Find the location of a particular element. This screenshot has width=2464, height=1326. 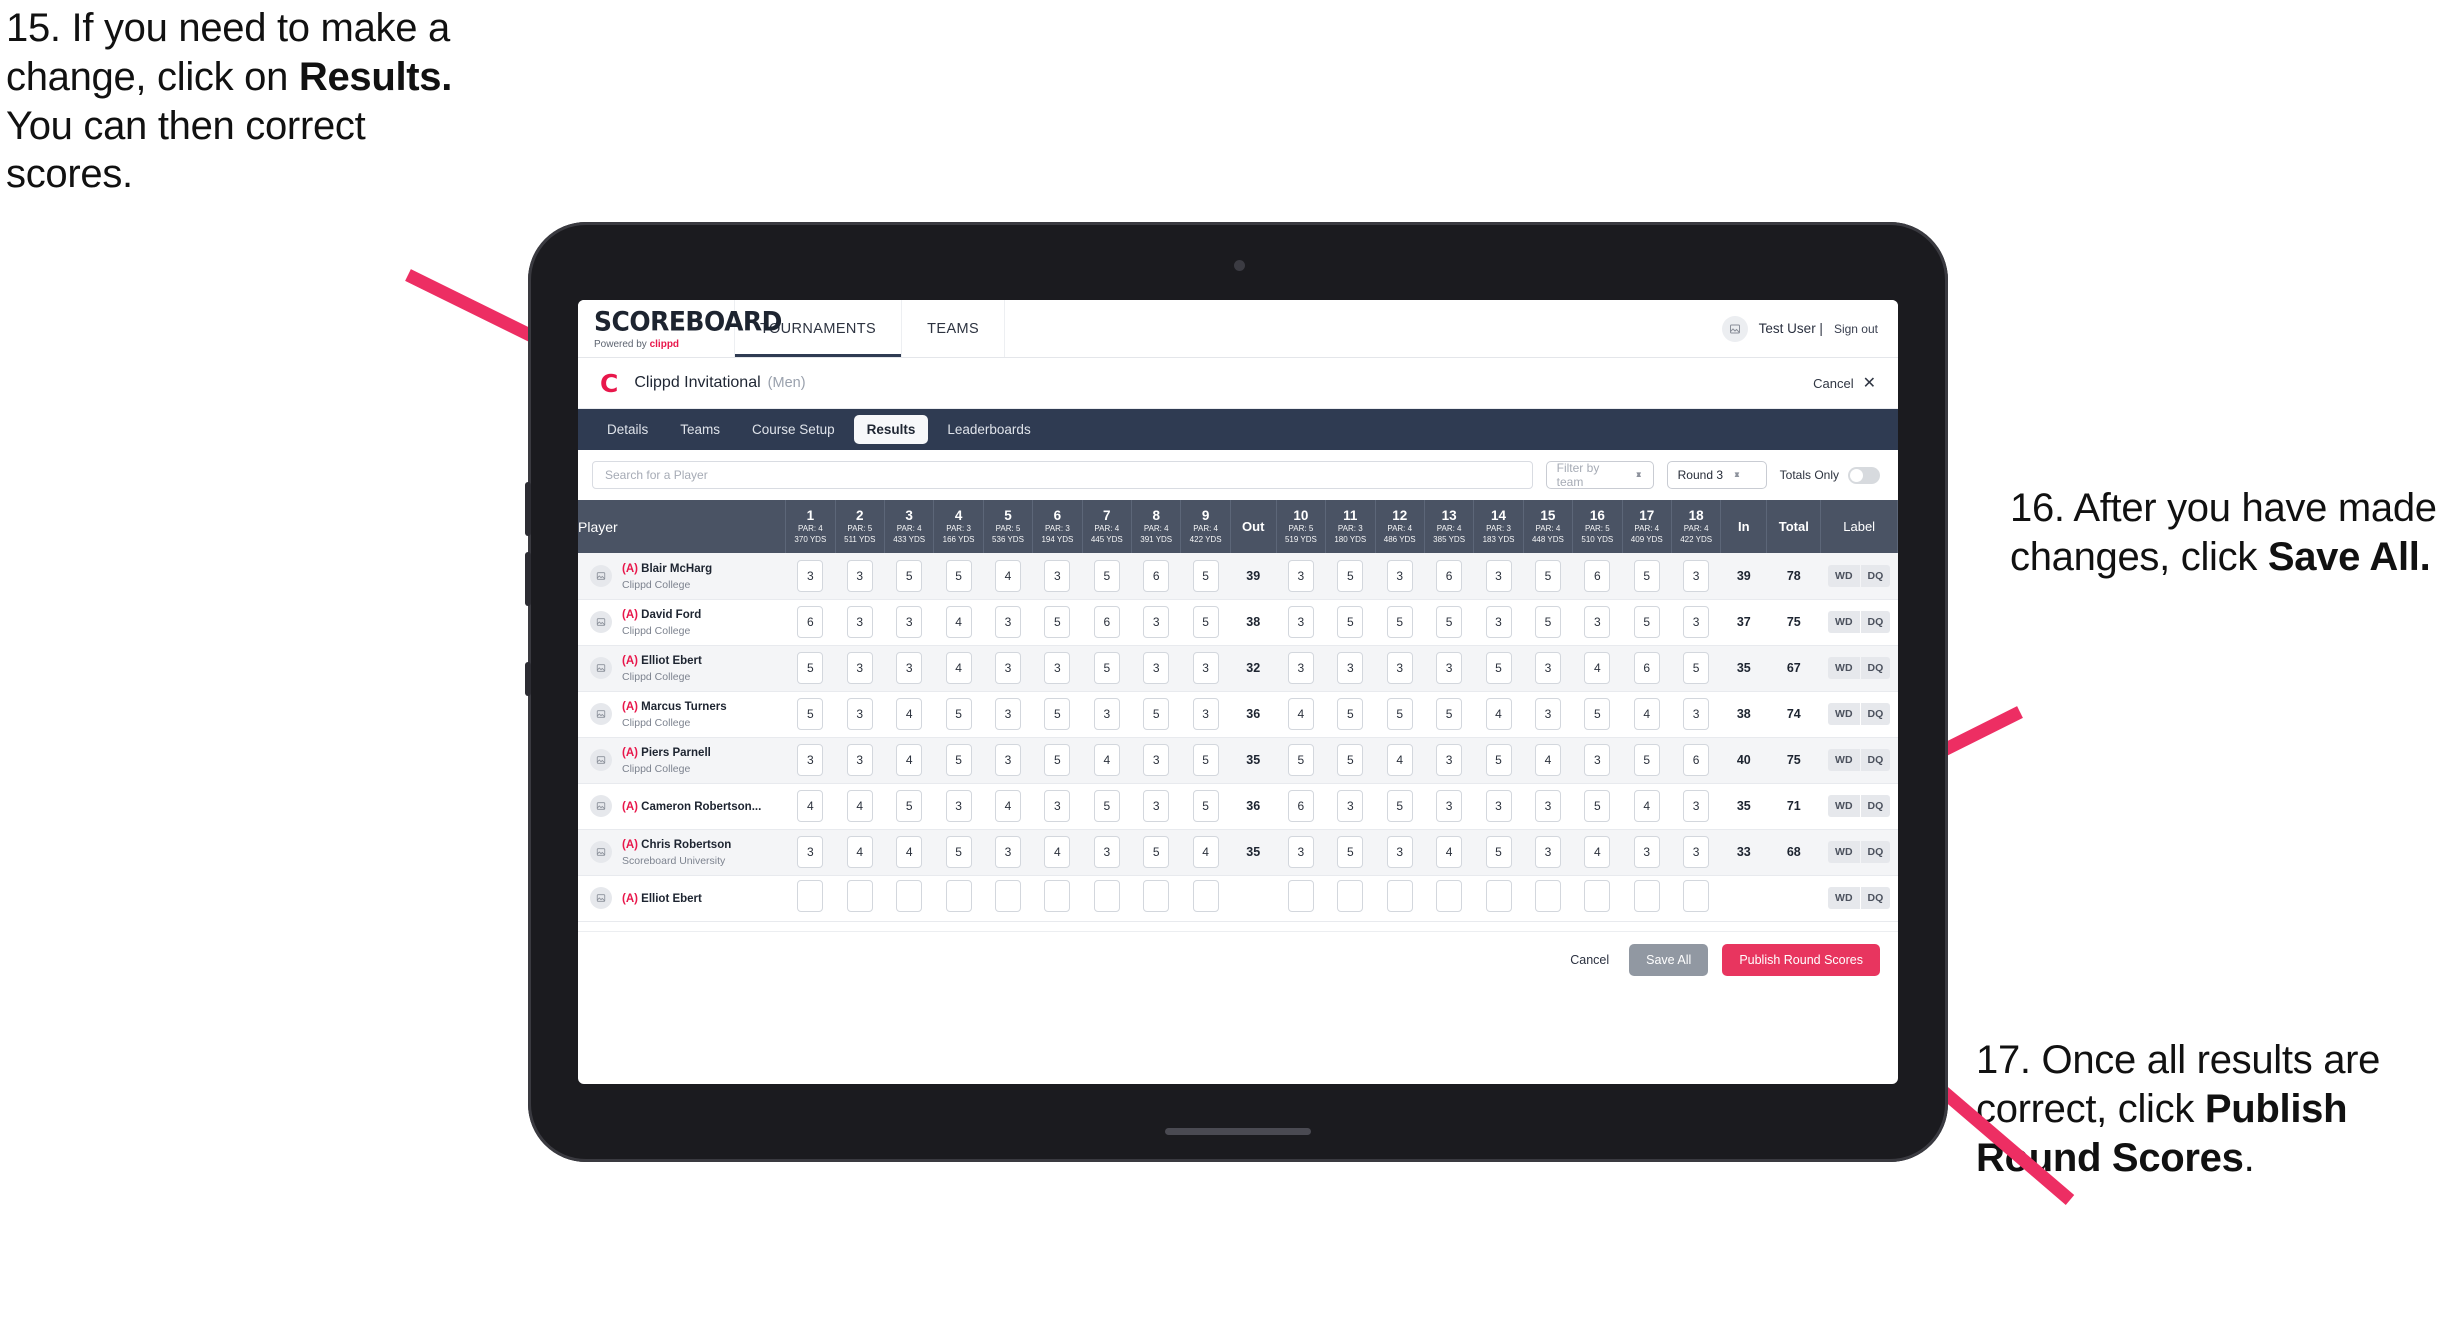

score-cell-hole-2: 4 is located at coordinates (860, 806).